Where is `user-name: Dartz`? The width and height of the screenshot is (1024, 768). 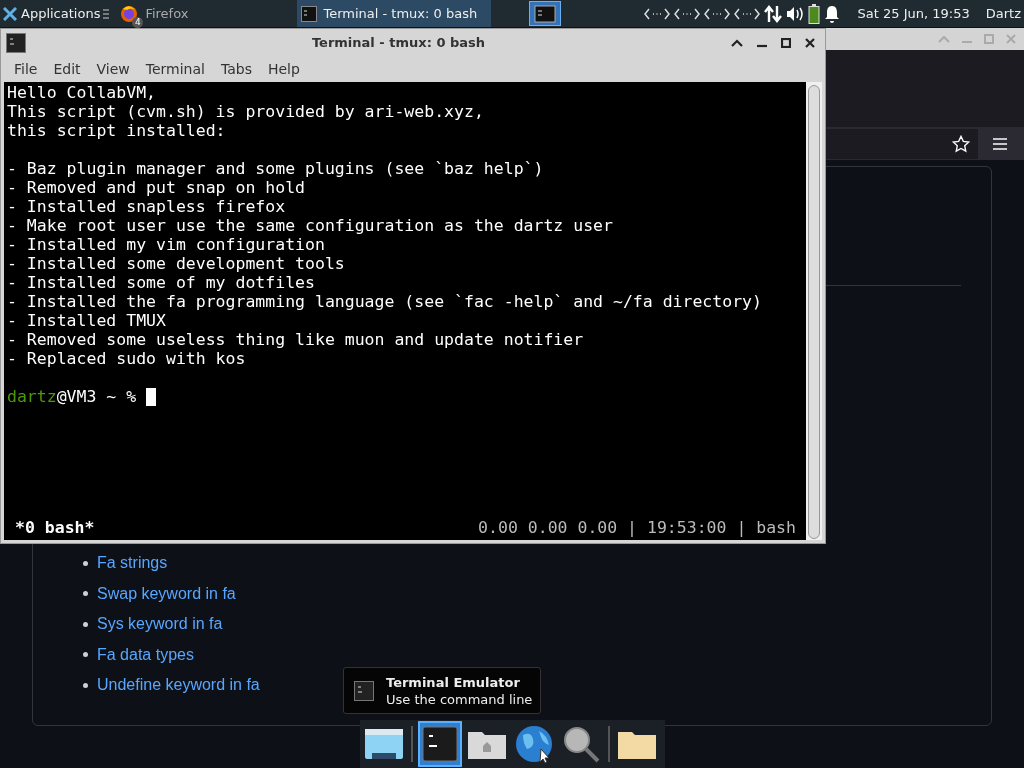 user-name: Dartz is located at coordinates (1003, 13).